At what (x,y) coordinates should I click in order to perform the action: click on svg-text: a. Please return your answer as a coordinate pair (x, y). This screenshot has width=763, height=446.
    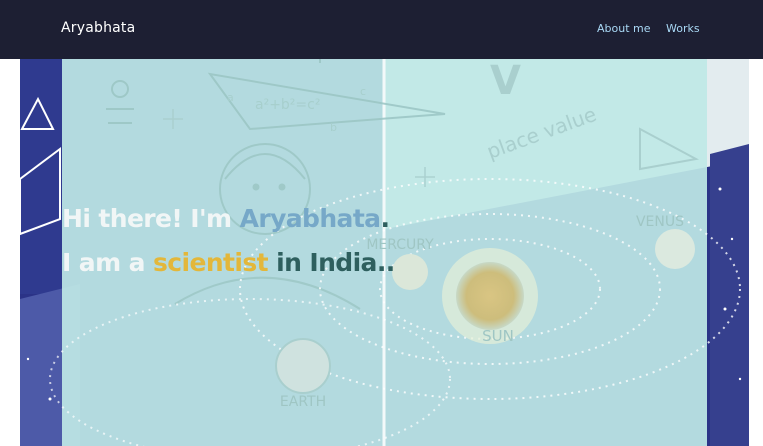
    Looking at the image, I should click on (230, 97).